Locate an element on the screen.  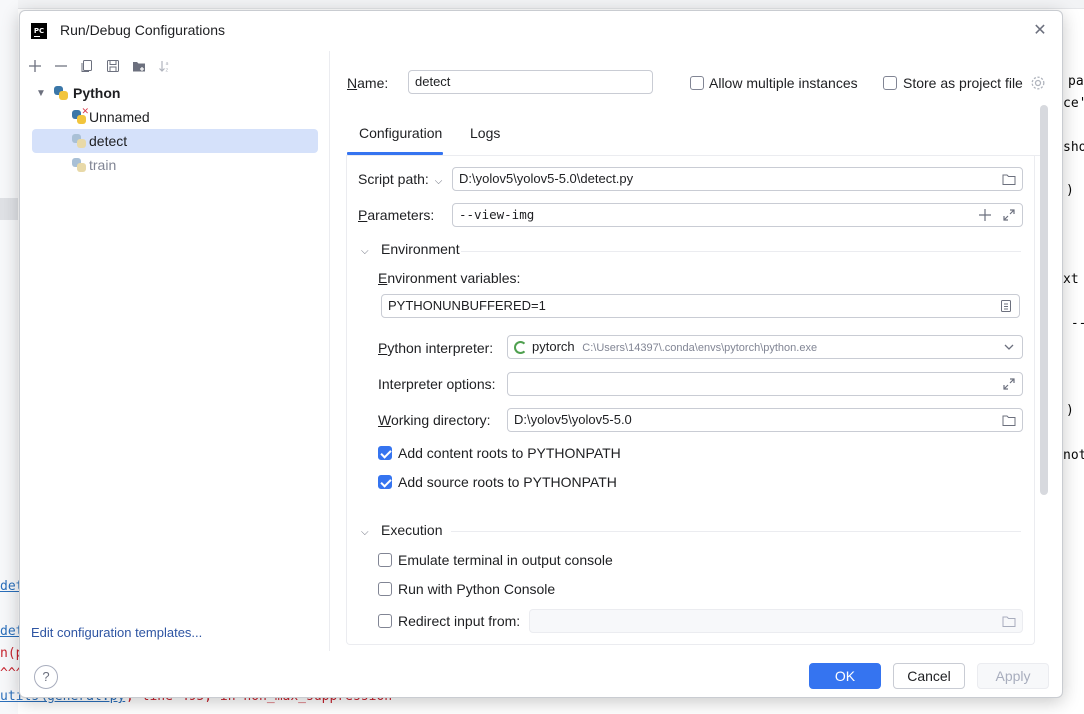
bg-code-fragment: -- is located at coordinates (1077, 323).